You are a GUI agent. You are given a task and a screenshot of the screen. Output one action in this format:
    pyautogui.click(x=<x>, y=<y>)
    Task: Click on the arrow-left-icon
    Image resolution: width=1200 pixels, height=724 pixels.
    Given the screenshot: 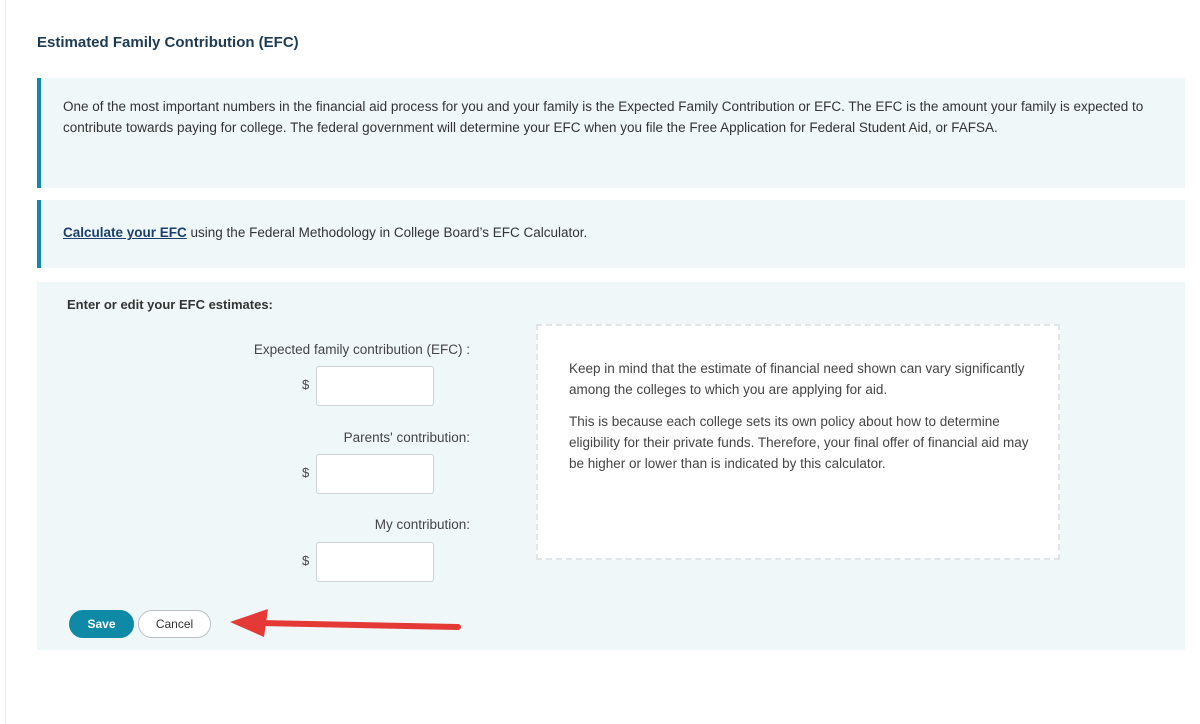 What is the action you would take?
    pyautogui.click(x=345, y=623)
    